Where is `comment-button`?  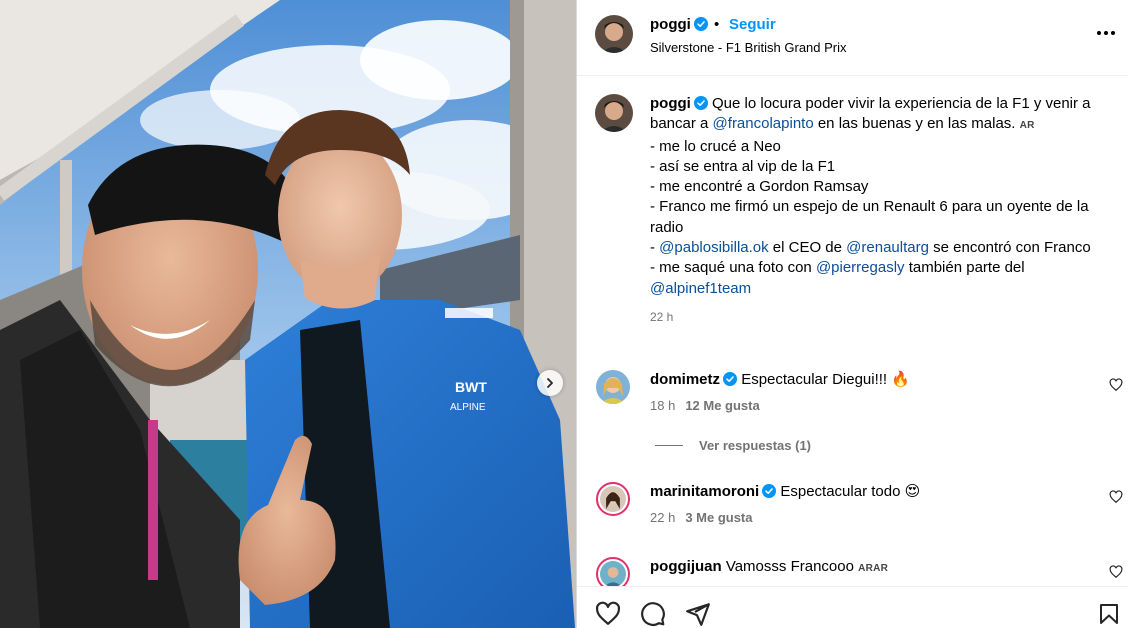 comment-button is located at coordinates (653, 614).